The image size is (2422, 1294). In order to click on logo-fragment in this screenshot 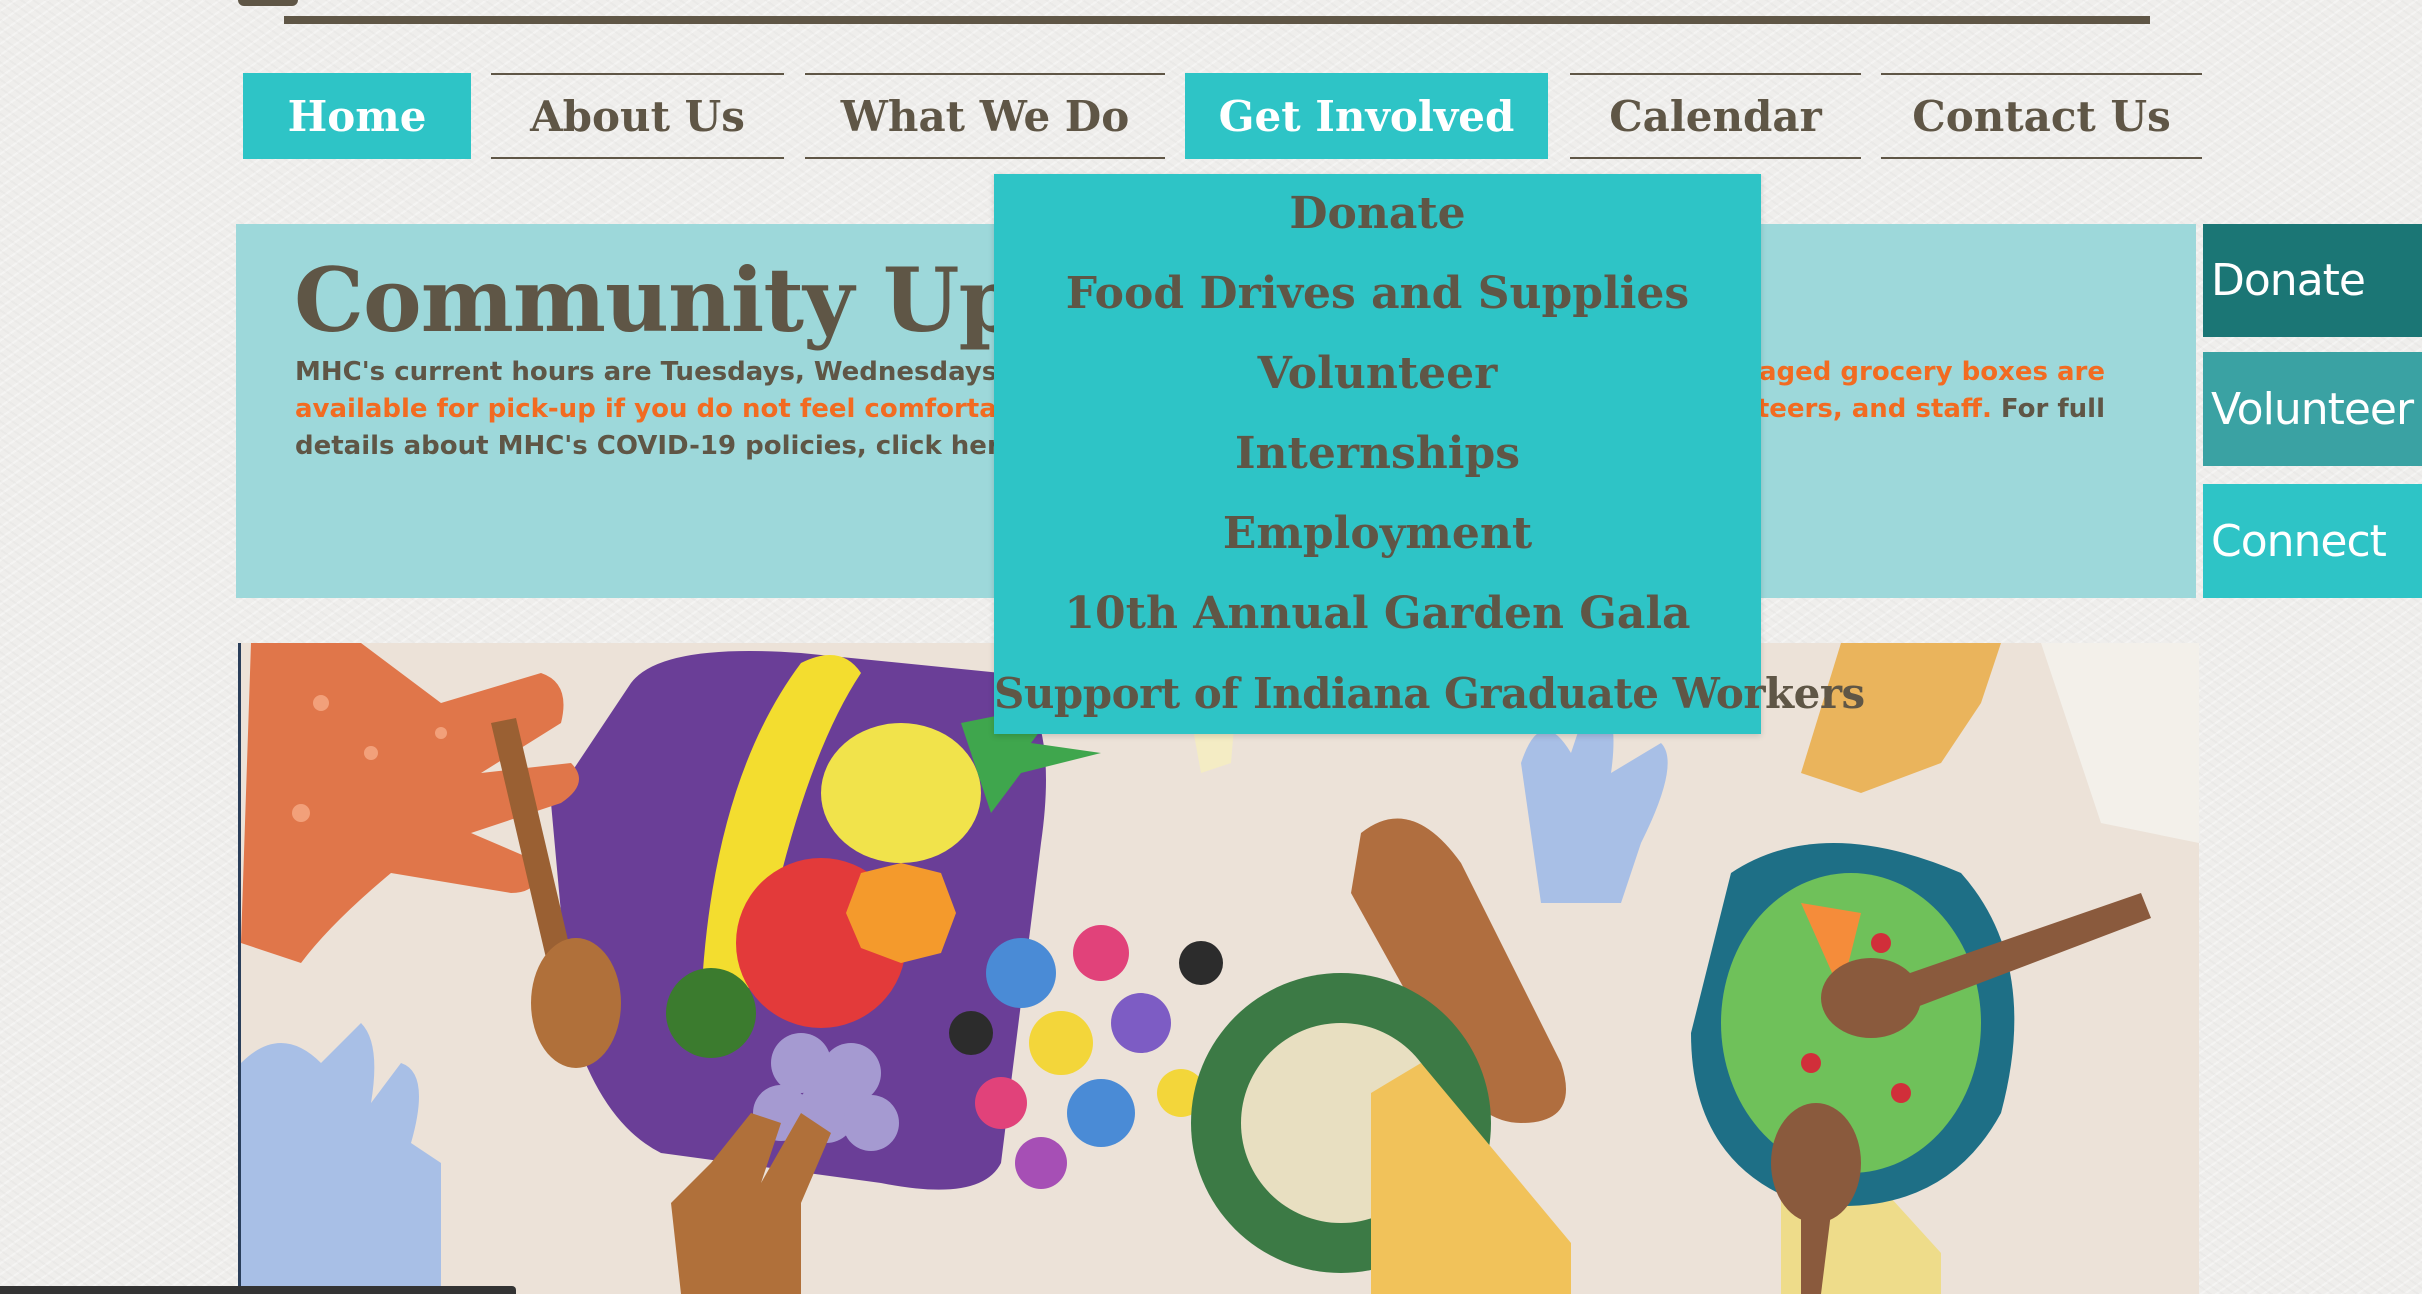, I will do `click(268, 3)`.